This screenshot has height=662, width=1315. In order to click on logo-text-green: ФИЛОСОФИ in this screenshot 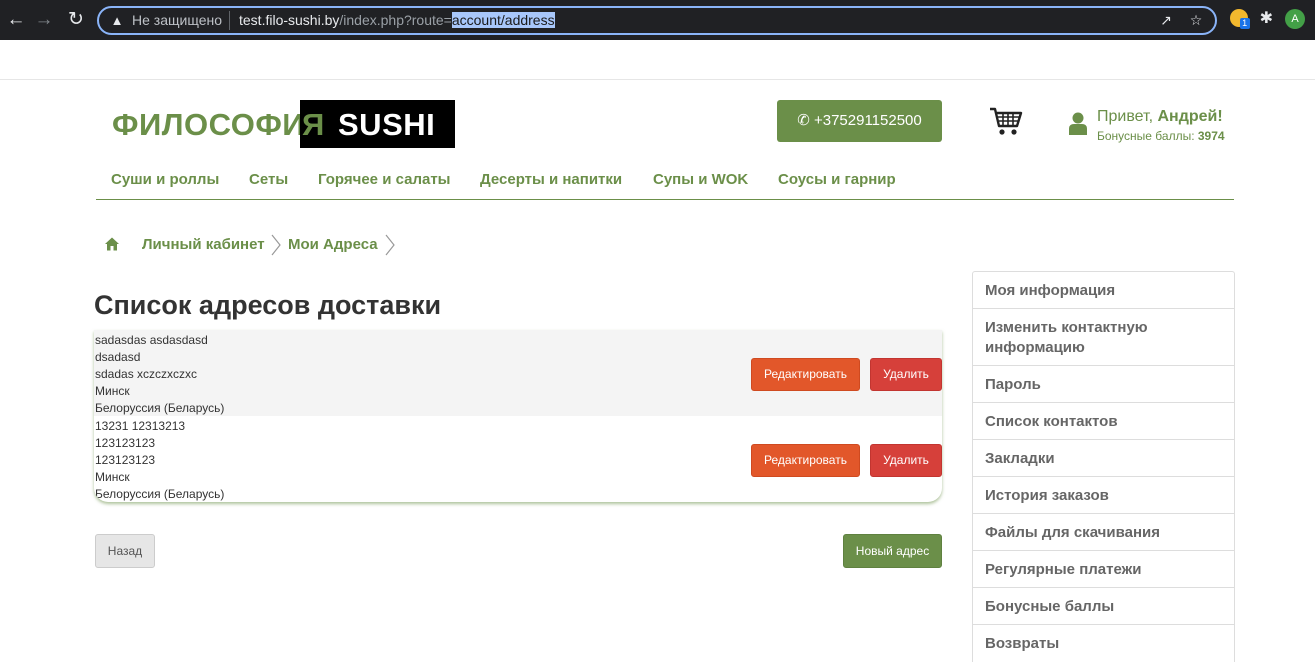, I will do `click(209, 124)`.